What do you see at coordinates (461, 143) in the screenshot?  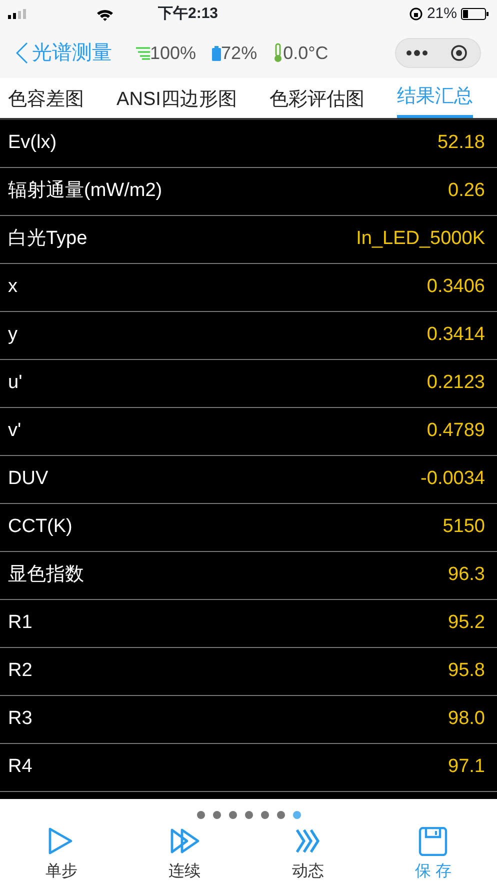 I see `row-value: 52.18` at bounding box center [461, 143].